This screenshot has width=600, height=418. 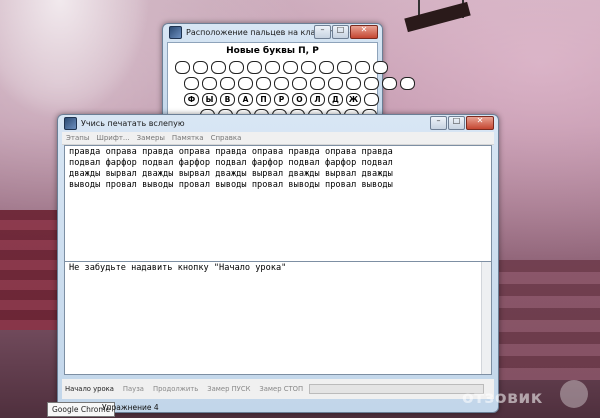 What do you see at coordinates (133, 389) in the screenshot?
I see `pause-button: Пауза` at bounding box center [133, 389].